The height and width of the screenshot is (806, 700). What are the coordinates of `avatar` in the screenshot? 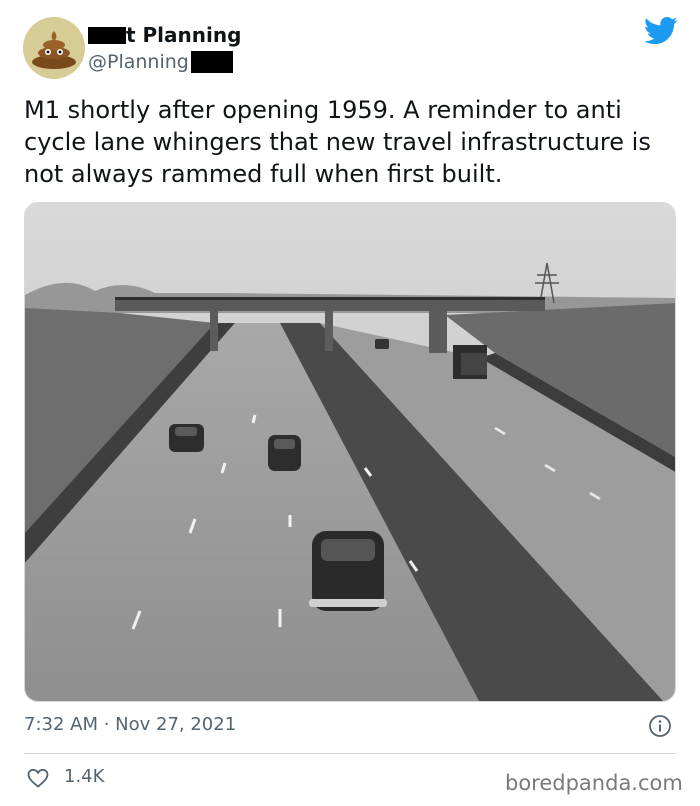 It's located at (54, 48).